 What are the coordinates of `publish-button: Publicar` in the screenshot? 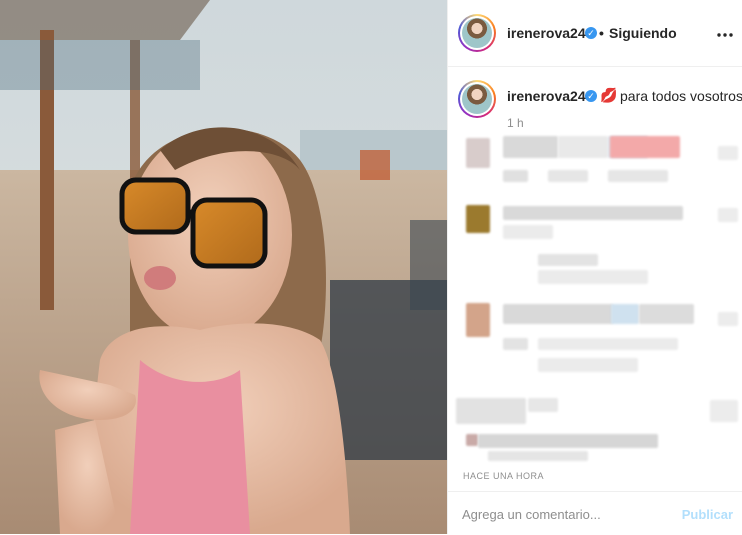 It's located at (707, 514).